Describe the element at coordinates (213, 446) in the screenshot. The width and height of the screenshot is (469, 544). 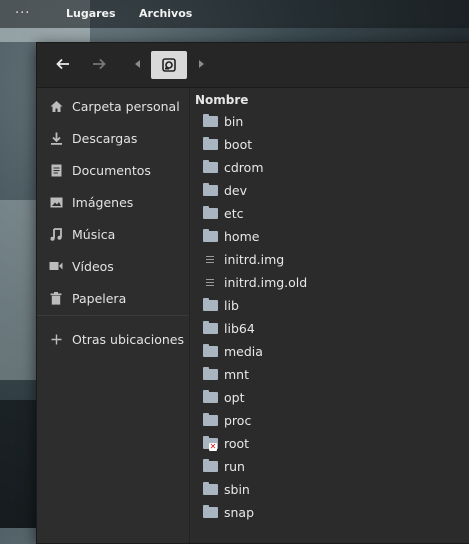
I see `no-access-badge-icon: ✕` at that location.